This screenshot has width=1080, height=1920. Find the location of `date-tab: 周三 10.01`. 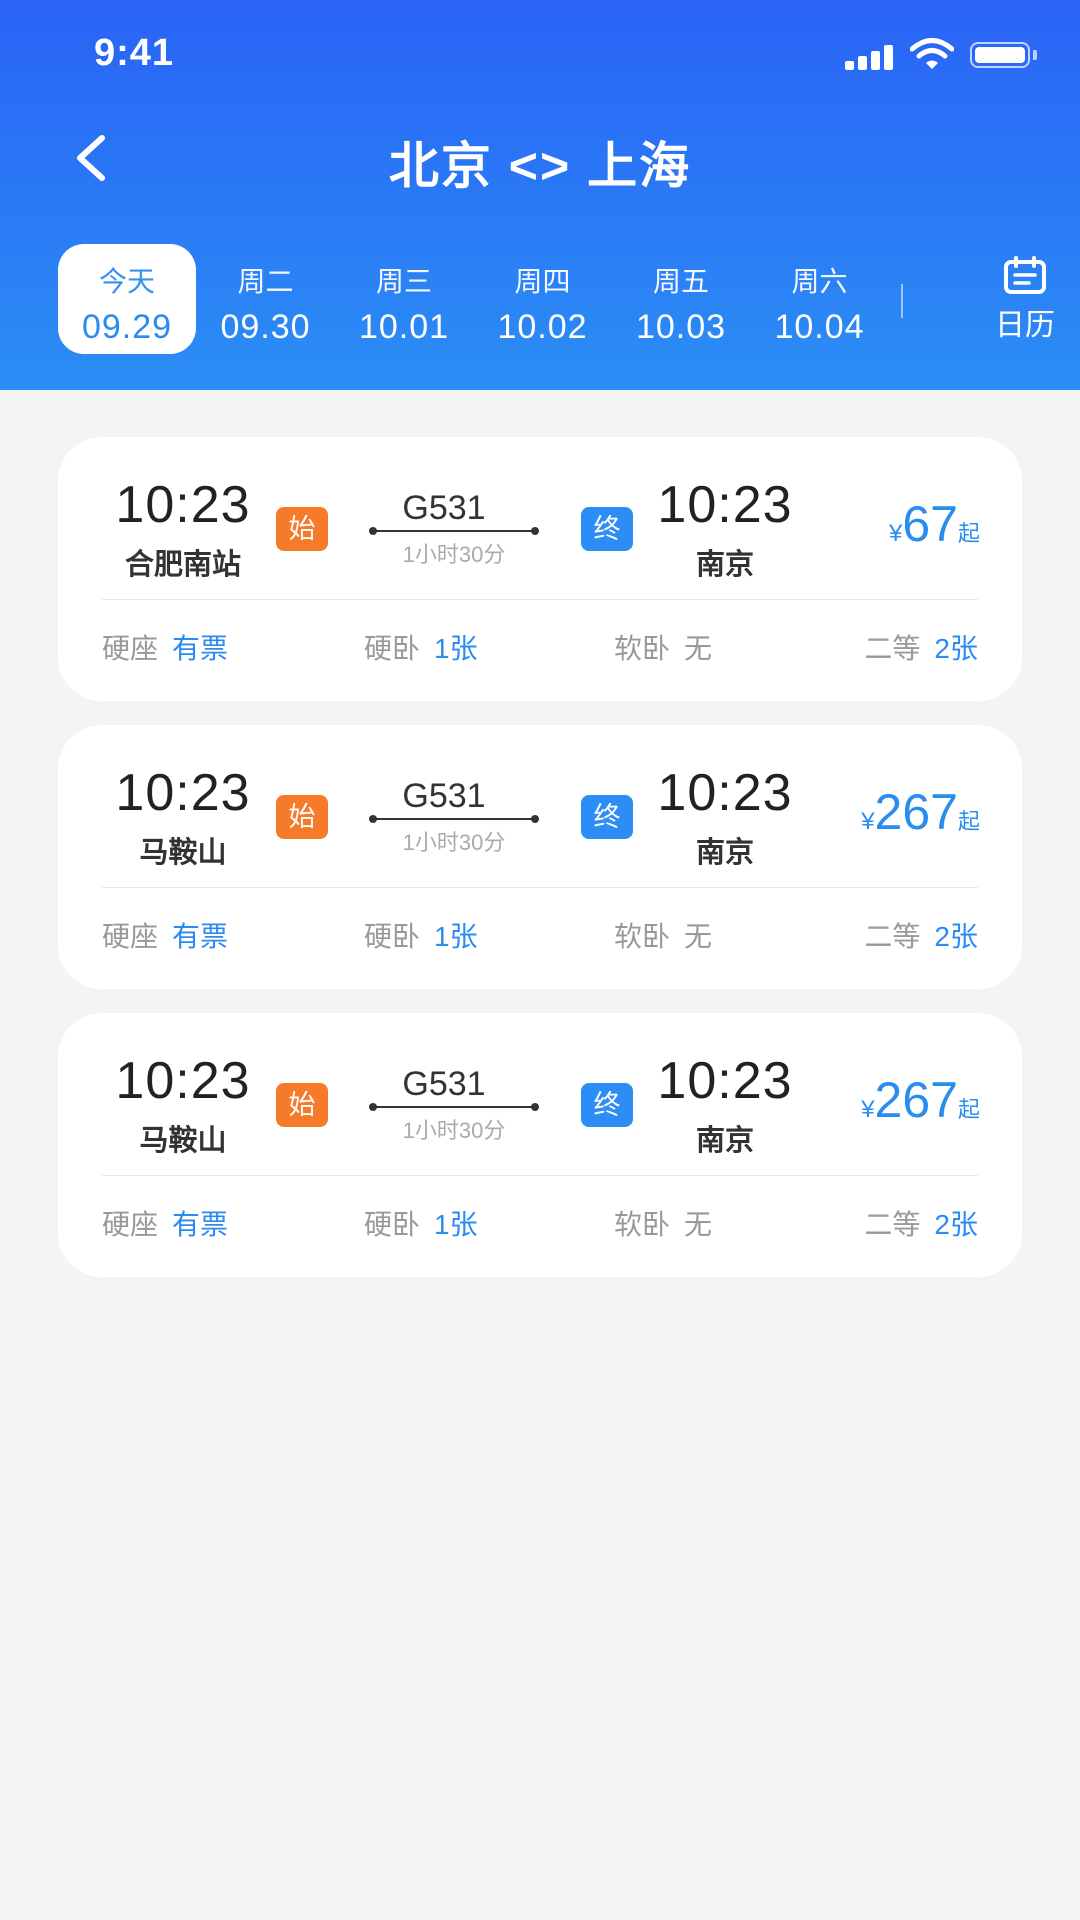

date-tab: 周三 10.01 is located at coordinates (404, 299).